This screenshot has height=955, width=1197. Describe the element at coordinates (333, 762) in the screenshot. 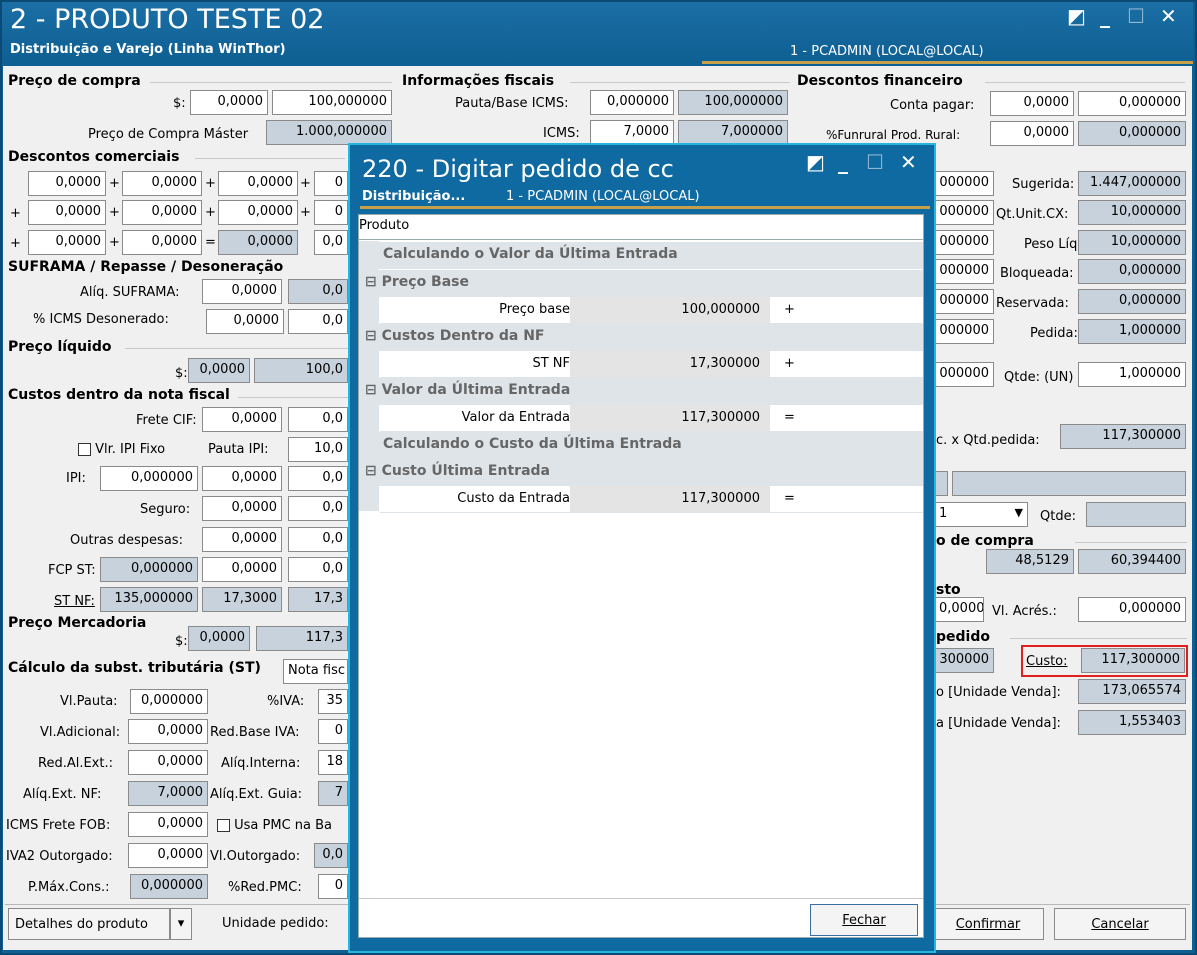

I see `aliq-interna-field: 18` at that location.